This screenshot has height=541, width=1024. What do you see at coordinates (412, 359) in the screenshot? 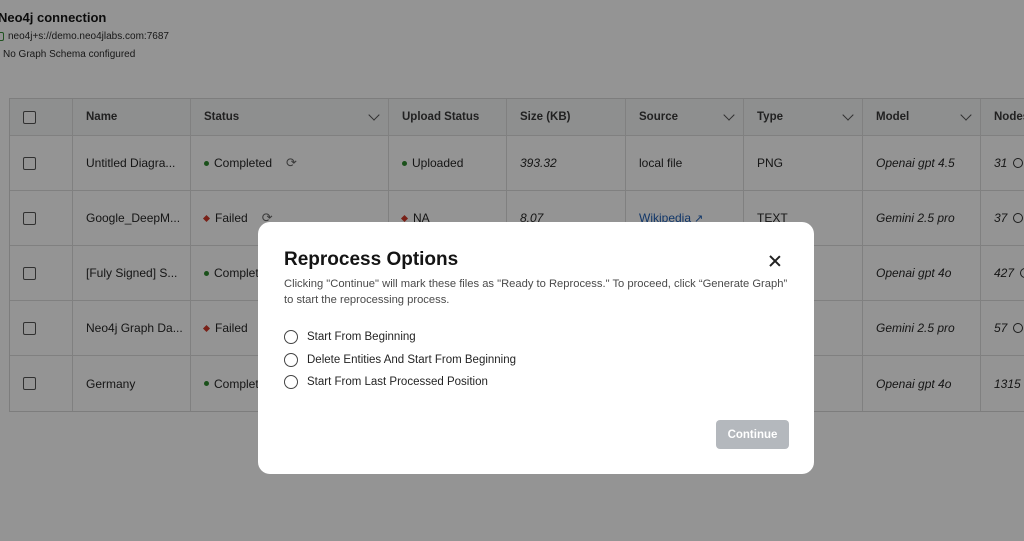
I see `option-label: Delete Entities And Start From Beginning` at bounding box center [412, 359].